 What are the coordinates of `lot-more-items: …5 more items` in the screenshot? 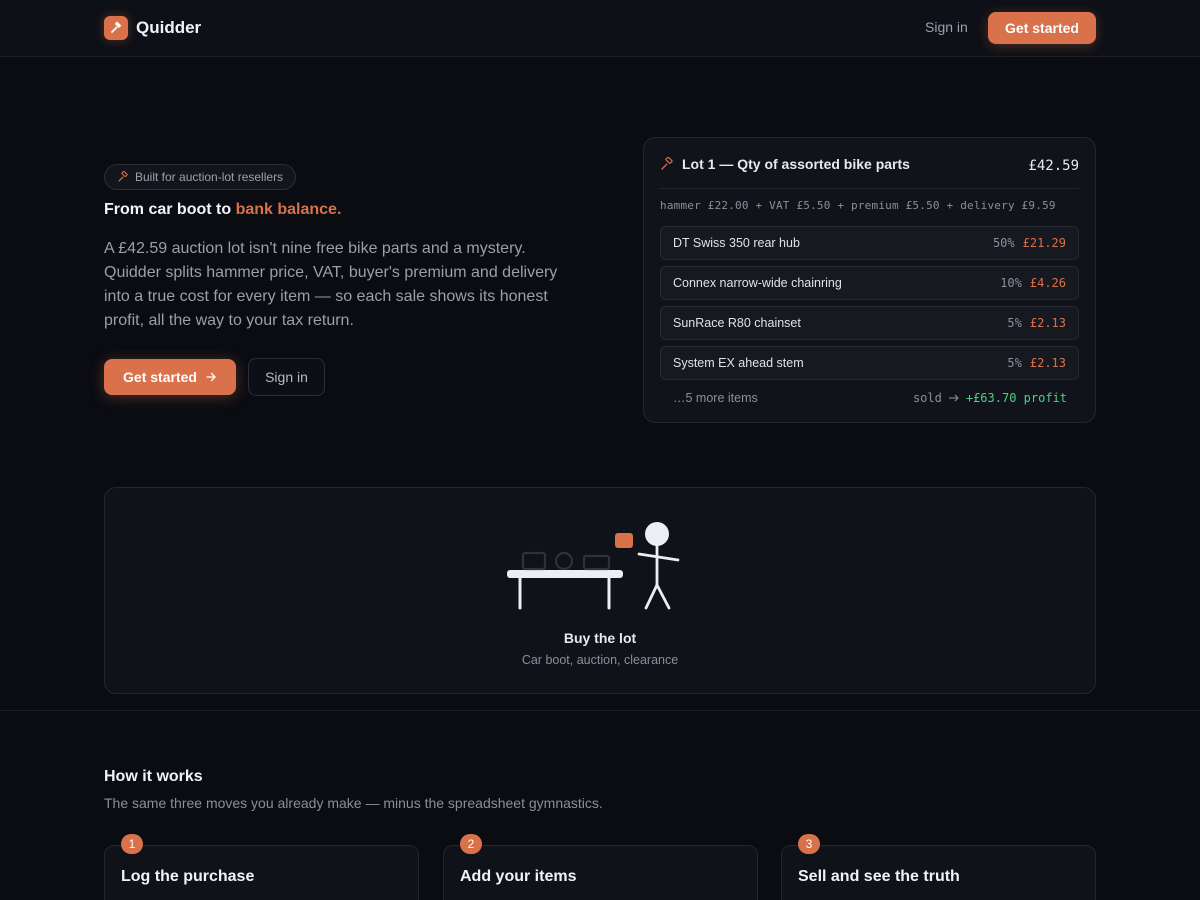 It's located at (715, 398).